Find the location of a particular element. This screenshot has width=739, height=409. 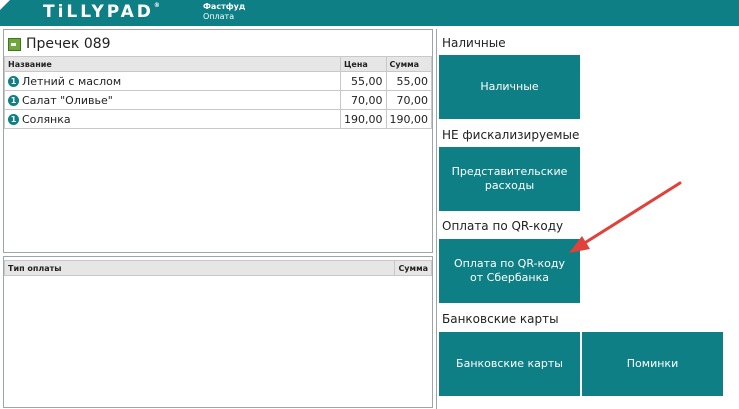

table-row: 1 Салат "Оливье" 70,00 70,00 is located at coordinates (218, 100).